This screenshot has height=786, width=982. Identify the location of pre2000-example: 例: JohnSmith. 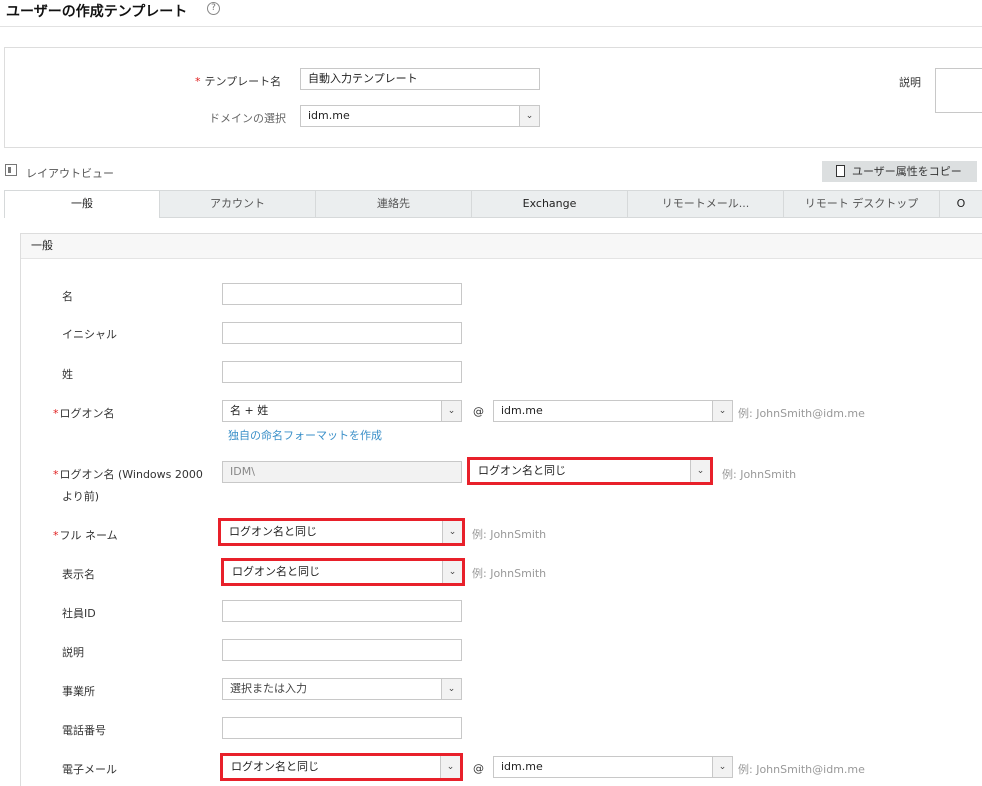
(759, 474).